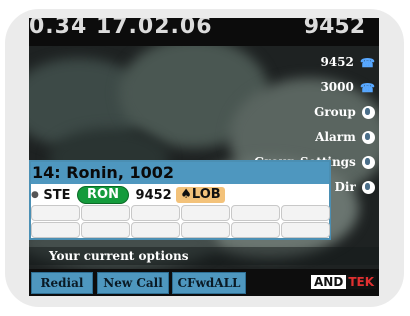 The image size is (410, 316). Describe the element at coordinates (133, 283) in the screenshot. I see `new-call-button: New Call` at that location.